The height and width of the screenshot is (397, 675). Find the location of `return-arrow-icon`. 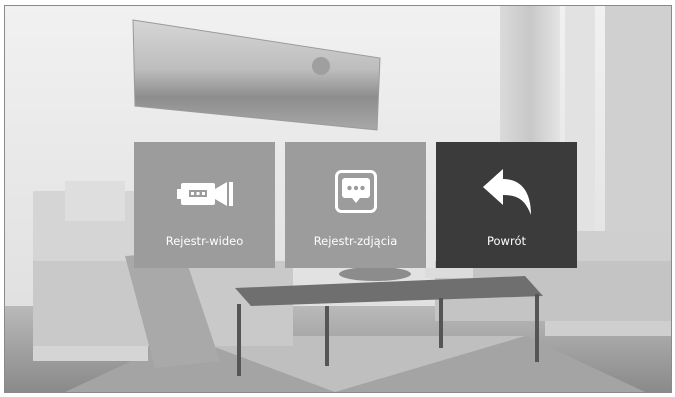

return-arrow-icon is located at coordinates (507, 192).